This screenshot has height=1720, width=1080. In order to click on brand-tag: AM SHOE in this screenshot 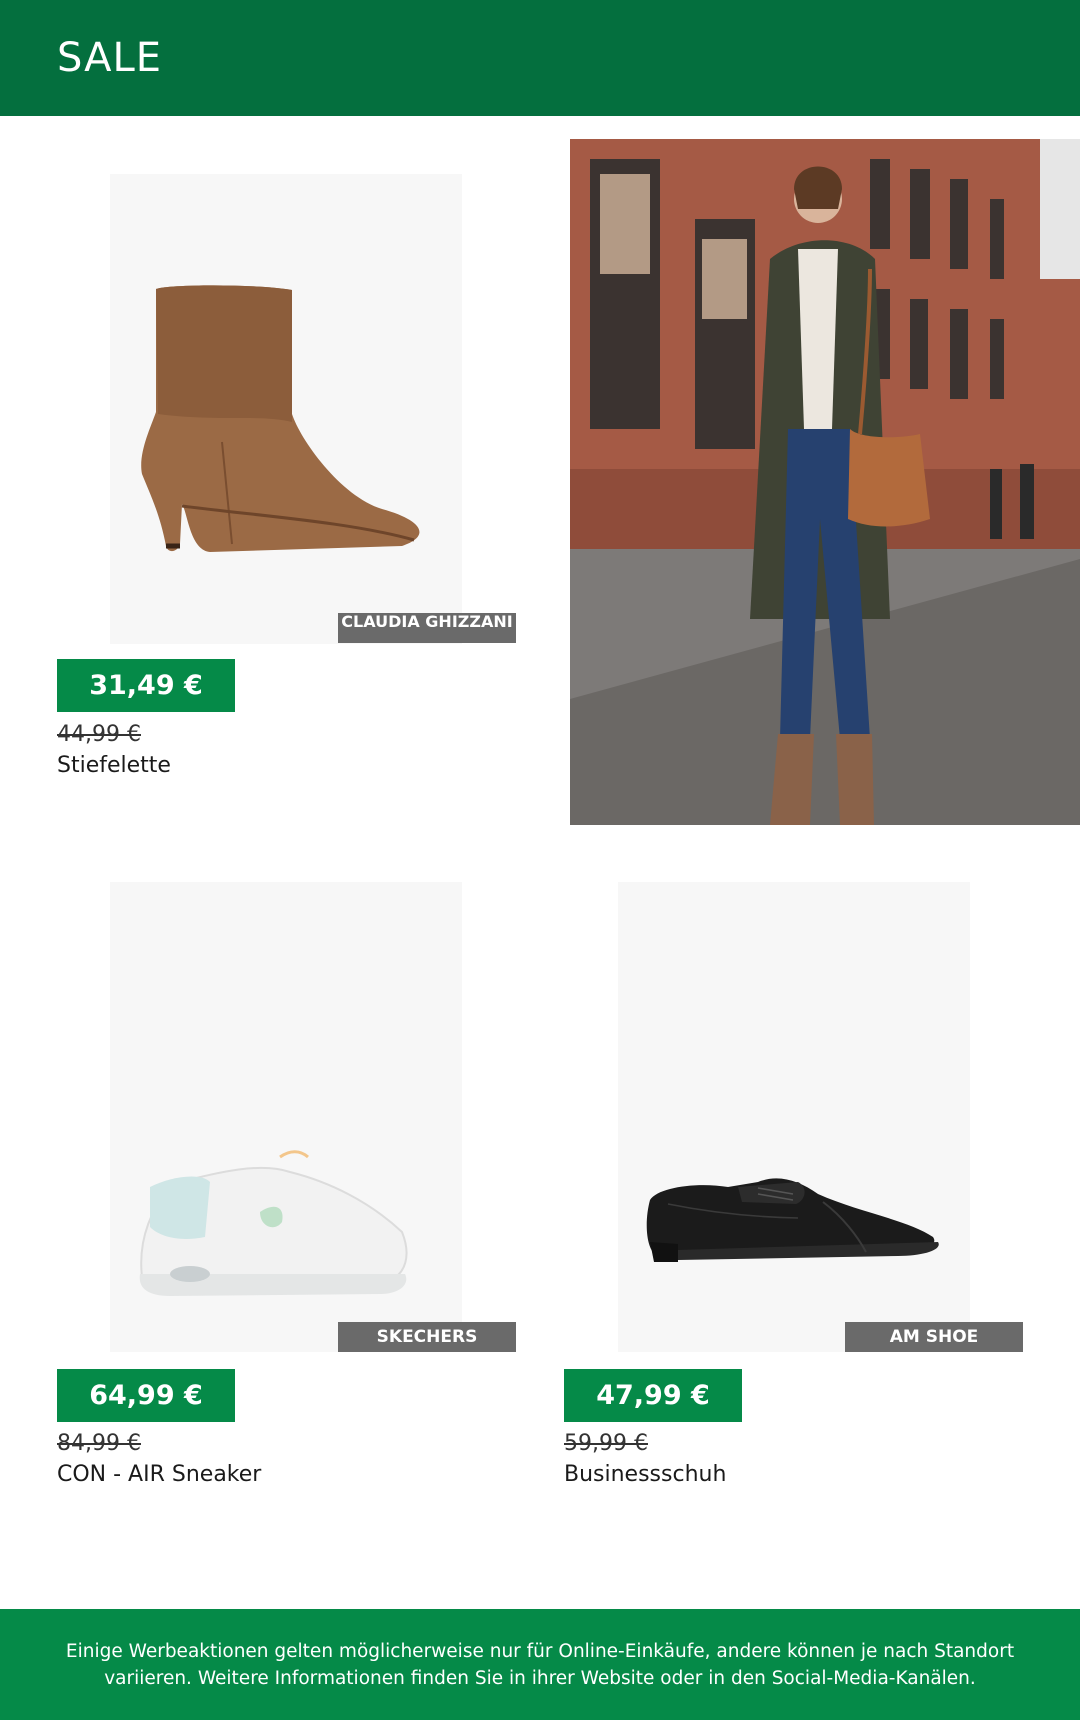, I will do `click(934, 1337)`.